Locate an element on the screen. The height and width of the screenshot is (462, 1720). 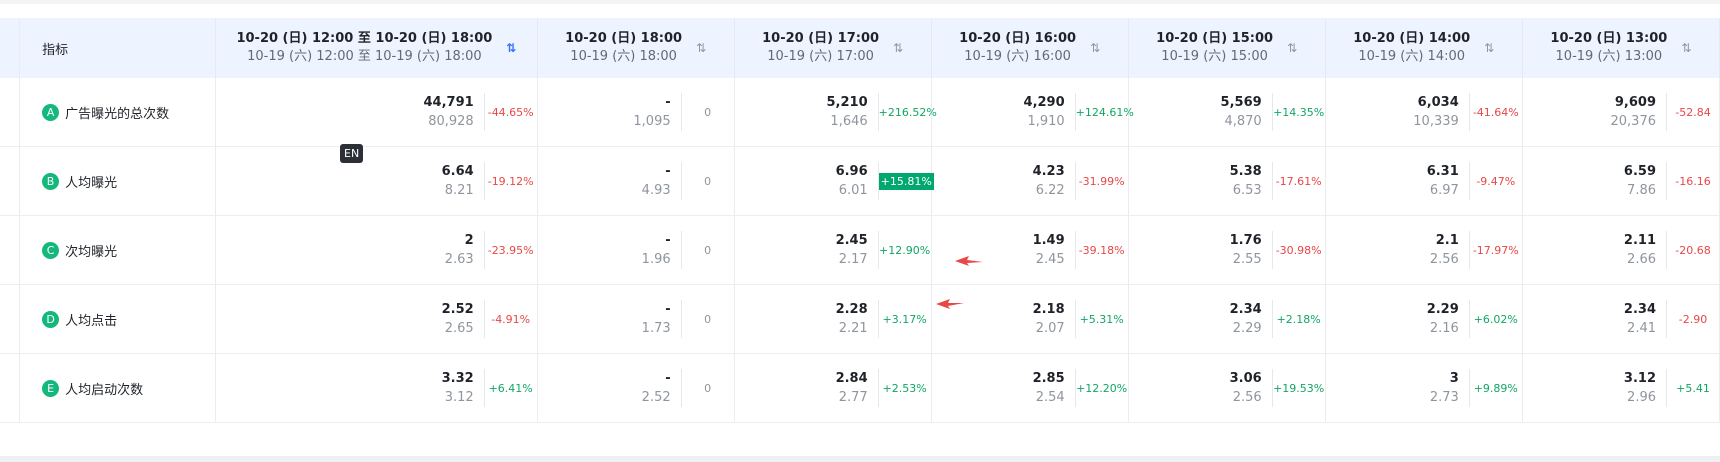
change-percent: +19.53% is located at coordinates (1299, 388).